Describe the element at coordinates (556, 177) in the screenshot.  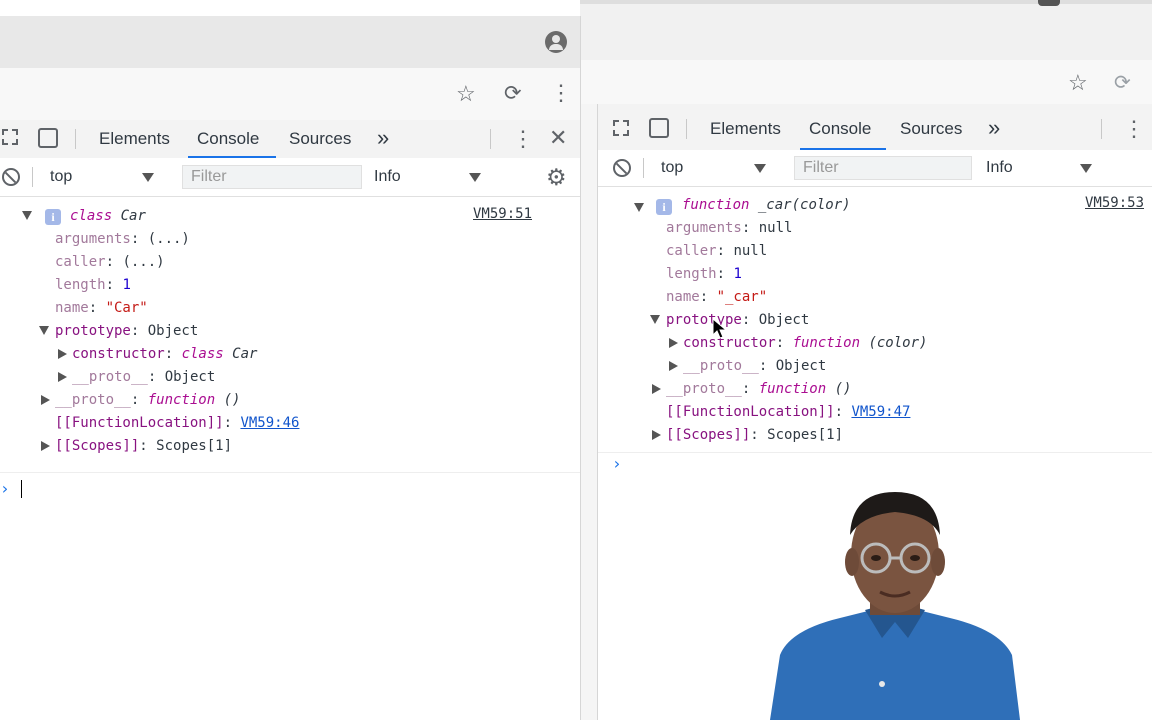
I see `settings-gear-icon: ⚙` at that location.